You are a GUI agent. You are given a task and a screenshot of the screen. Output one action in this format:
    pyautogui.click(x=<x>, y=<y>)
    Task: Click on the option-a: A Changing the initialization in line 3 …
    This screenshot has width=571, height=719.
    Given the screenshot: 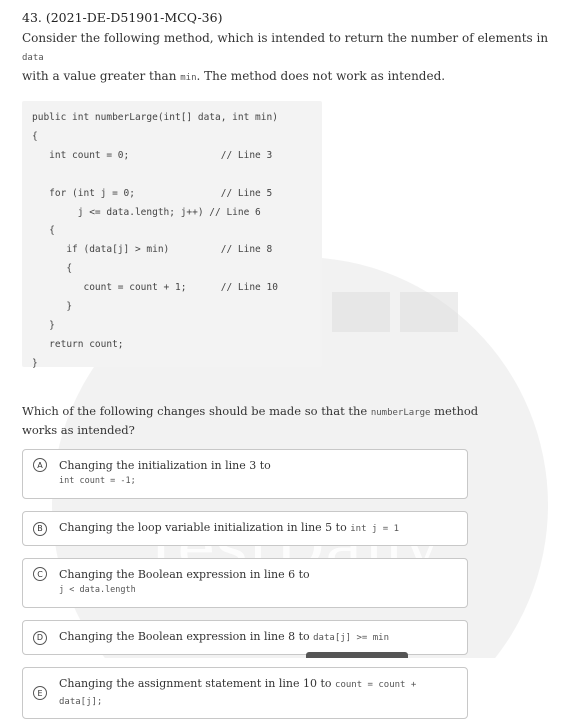 What is the action you would take?
    pyautogui.click(x=245, y=474)
    